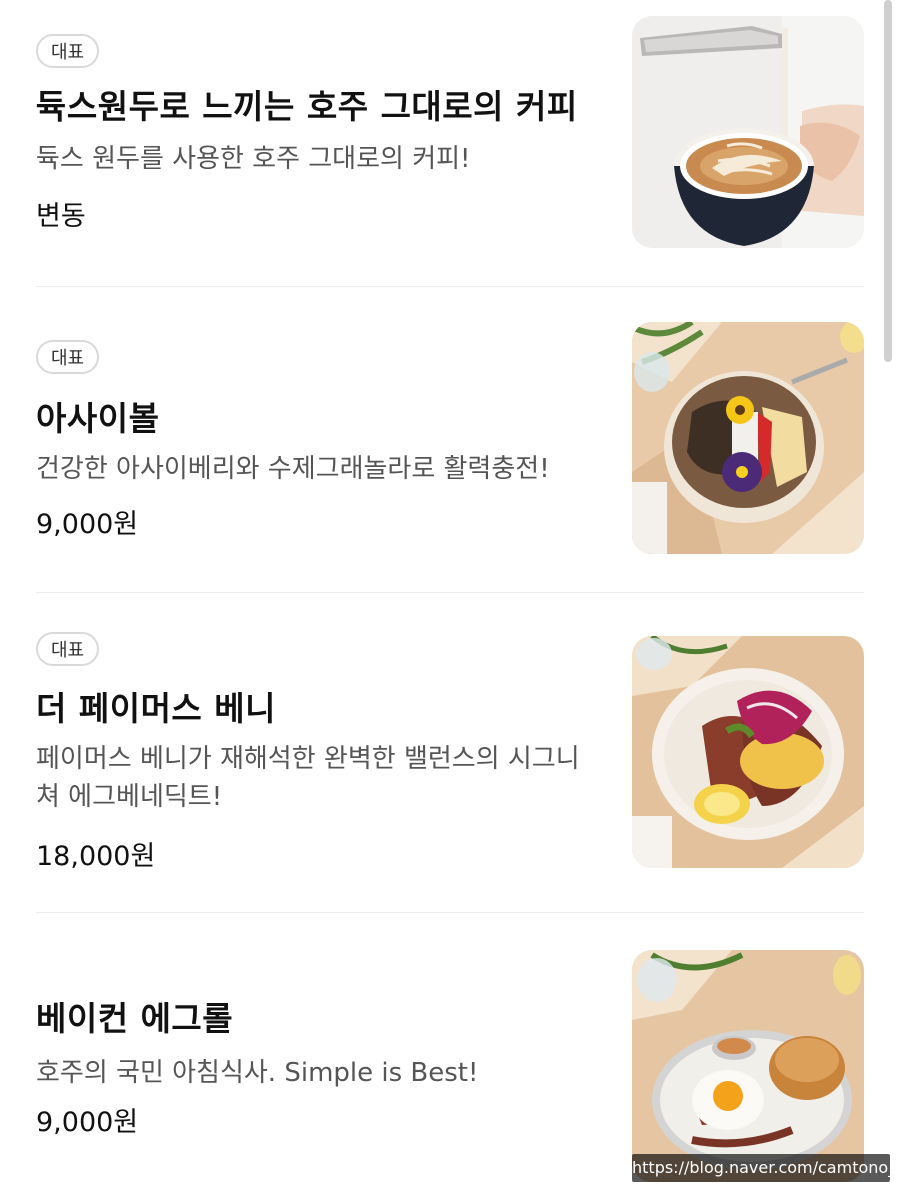  Describe the element at coordinates (96, 856) in the screenshot. I see `menu-item-price: 18,000원` at that location.